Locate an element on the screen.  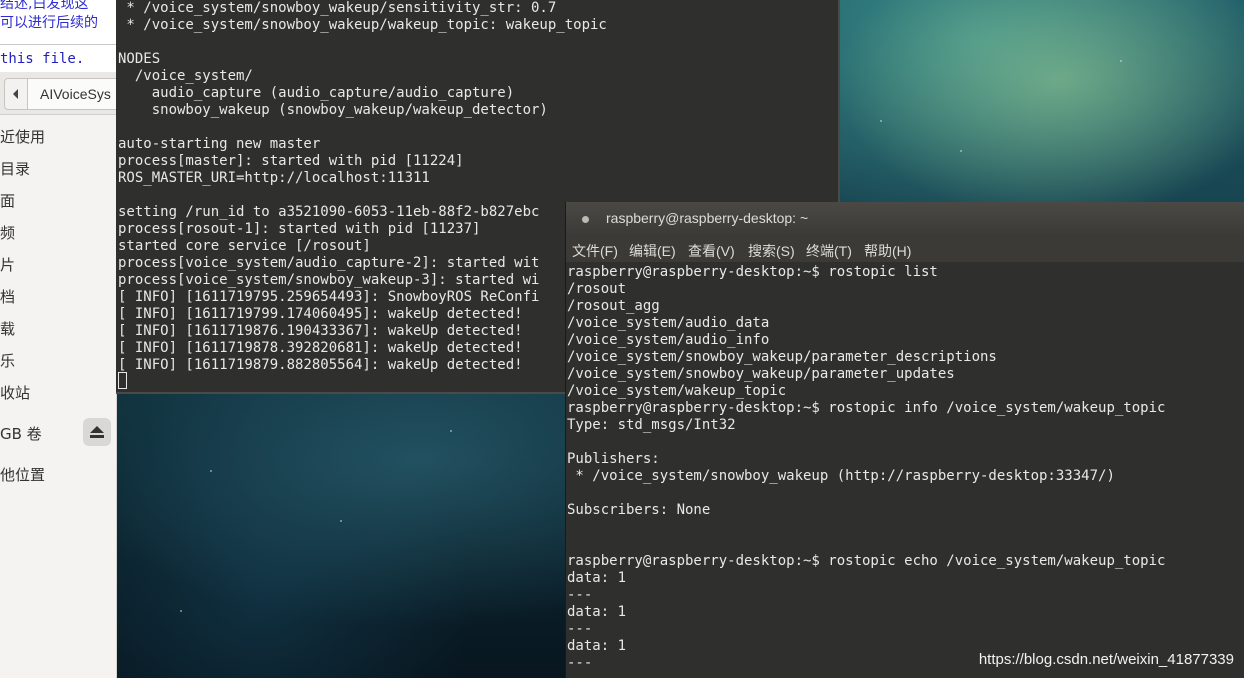
menu-terminal: 终端(T) is located at coordinates (829, 251).